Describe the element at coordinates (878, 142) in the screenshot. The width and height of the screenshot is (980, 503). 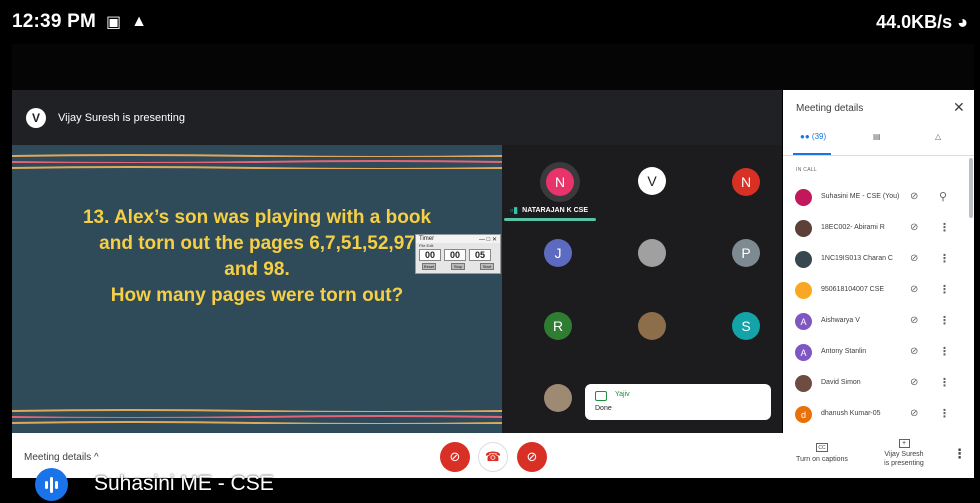
I see `panel-tabs: ●● (39) ▤ △` at that location.